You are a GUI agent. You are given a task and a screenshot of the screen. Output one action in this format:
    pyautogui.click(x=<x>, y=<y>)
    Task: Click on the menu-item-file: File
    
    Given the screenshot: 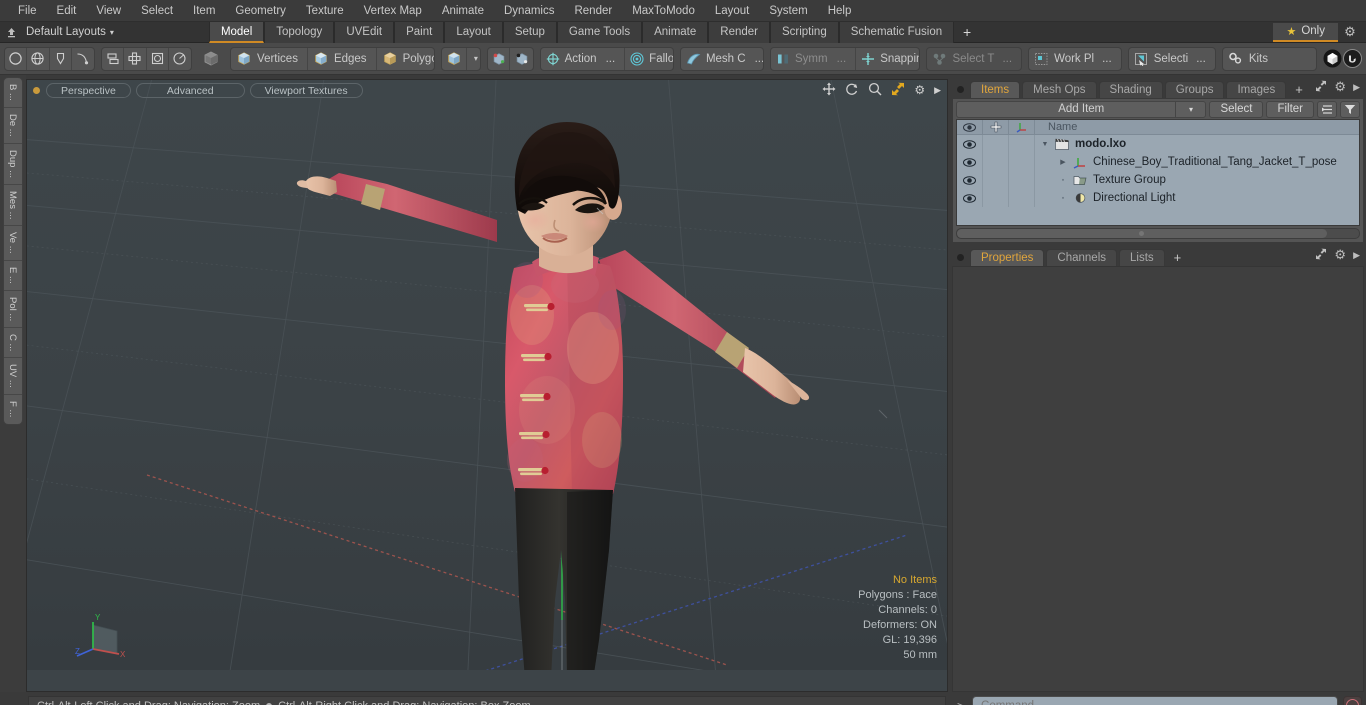 What is the action you would take?
    pyautogui.click(x=27, y=11)
    